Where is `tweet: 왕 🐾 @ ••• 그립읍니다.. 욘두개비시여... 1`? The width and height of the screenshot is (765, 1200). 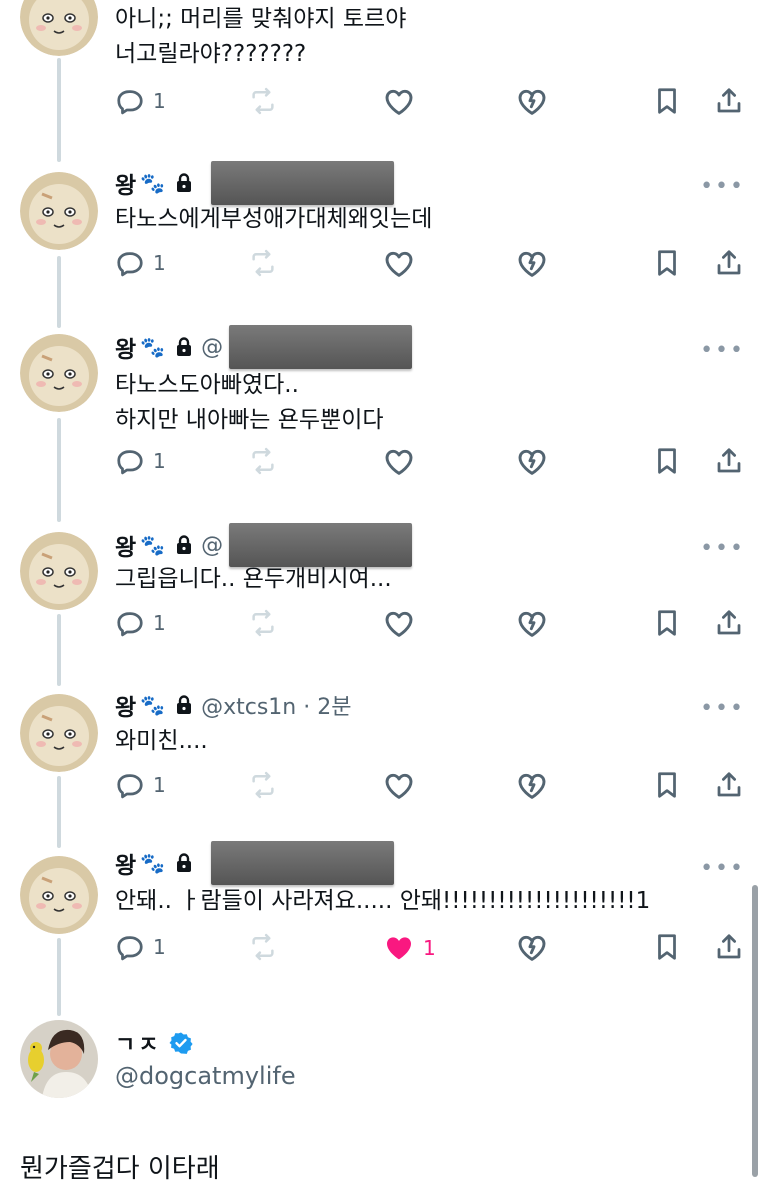 tweet: 왕 🐾 @ ••• 그립읍니다.. 욘두개비시여... 1 is located at coordinates (382, 592).